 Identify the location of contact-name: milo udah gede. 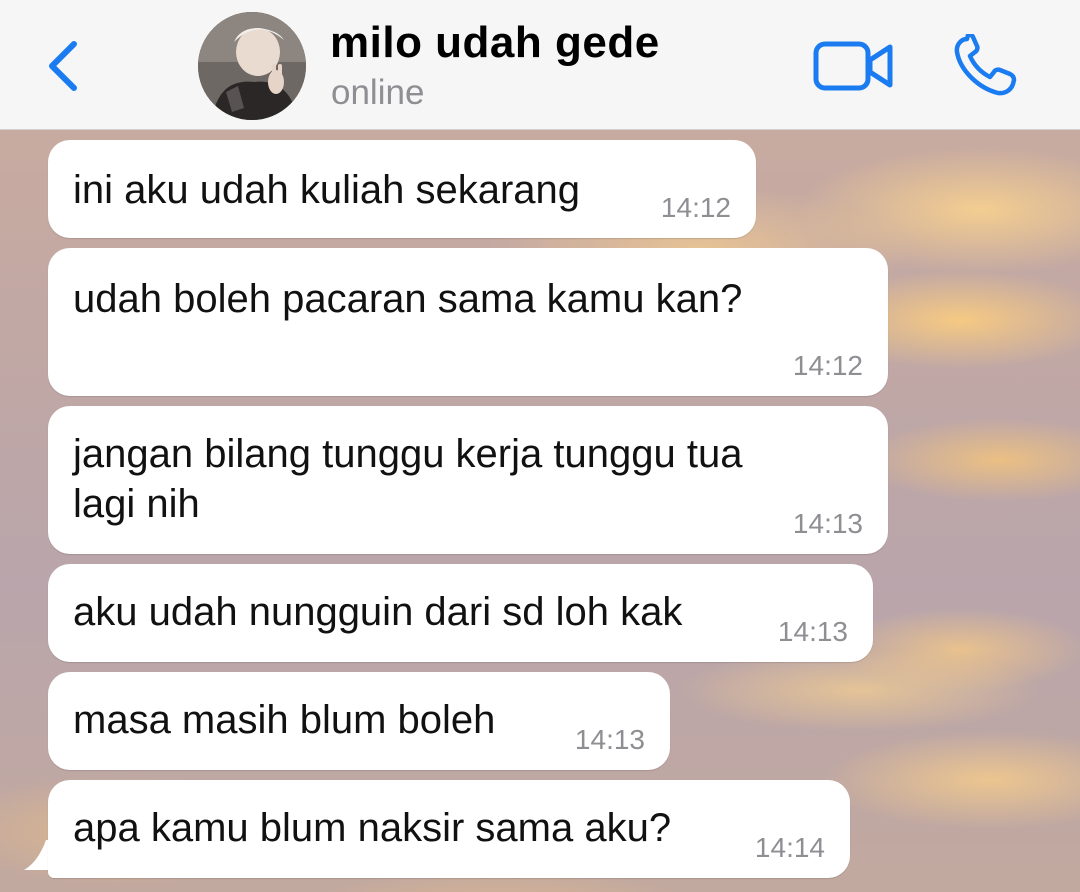
(495, 43).